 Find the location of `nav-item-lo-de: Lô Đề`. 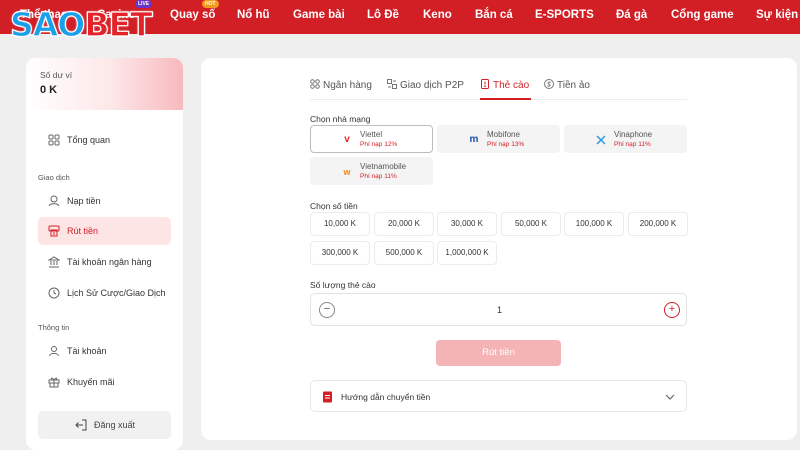

nav-item-lo-de: Lô Đề is located at coordinates (383, 15).